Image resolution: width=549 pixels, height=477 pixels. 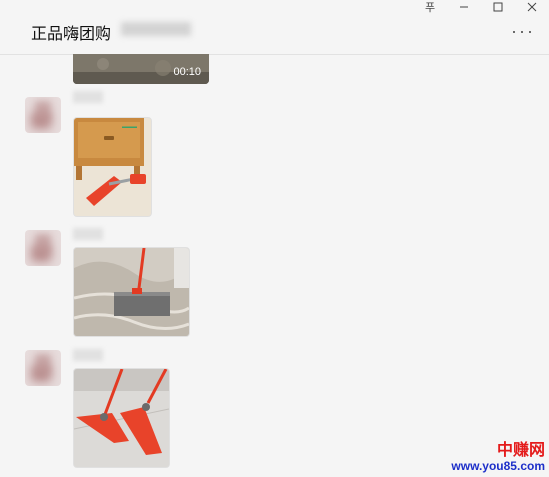 I want to click on maximize-button, so click(x=498, y=7).